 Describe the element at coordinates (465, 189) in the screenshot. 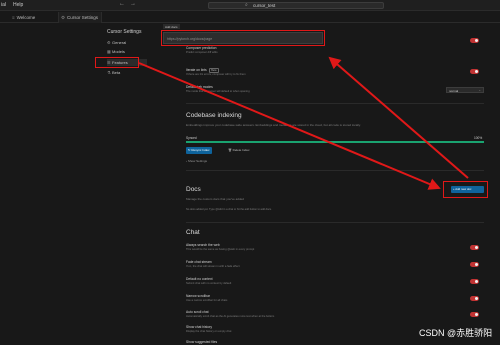

I see `annotation-box-add-doc` at that location.